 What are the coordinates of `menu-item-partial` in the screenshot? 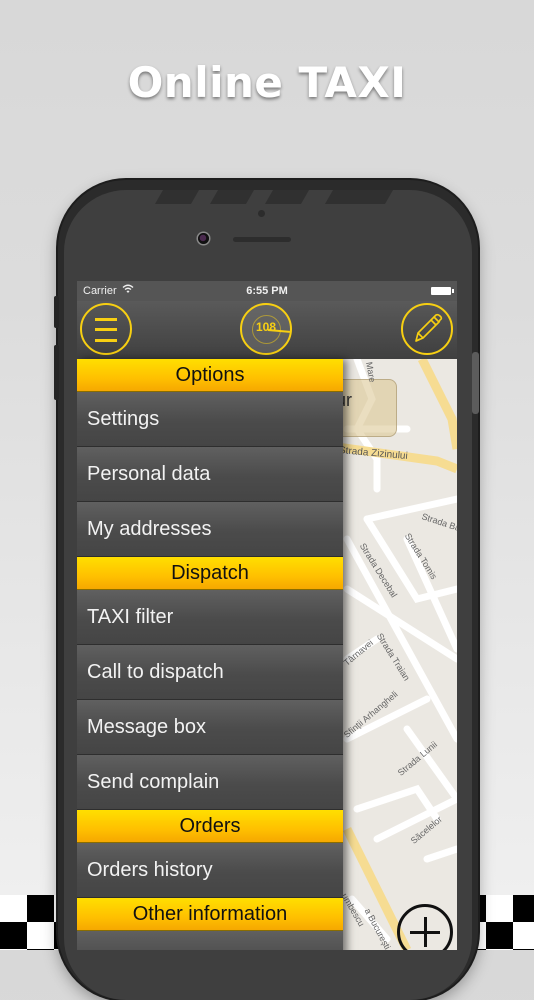 It's located at (210, 940).